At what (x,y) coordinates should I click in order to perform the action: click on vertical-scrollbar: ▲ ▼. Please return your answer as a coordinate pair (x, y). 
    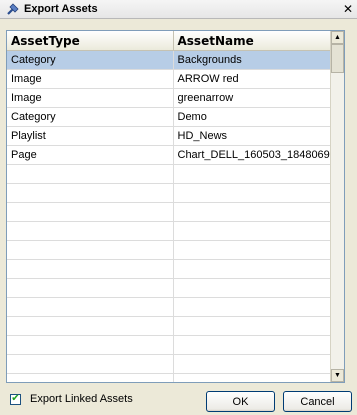
    Looking at the image, I should click on (337, 206).